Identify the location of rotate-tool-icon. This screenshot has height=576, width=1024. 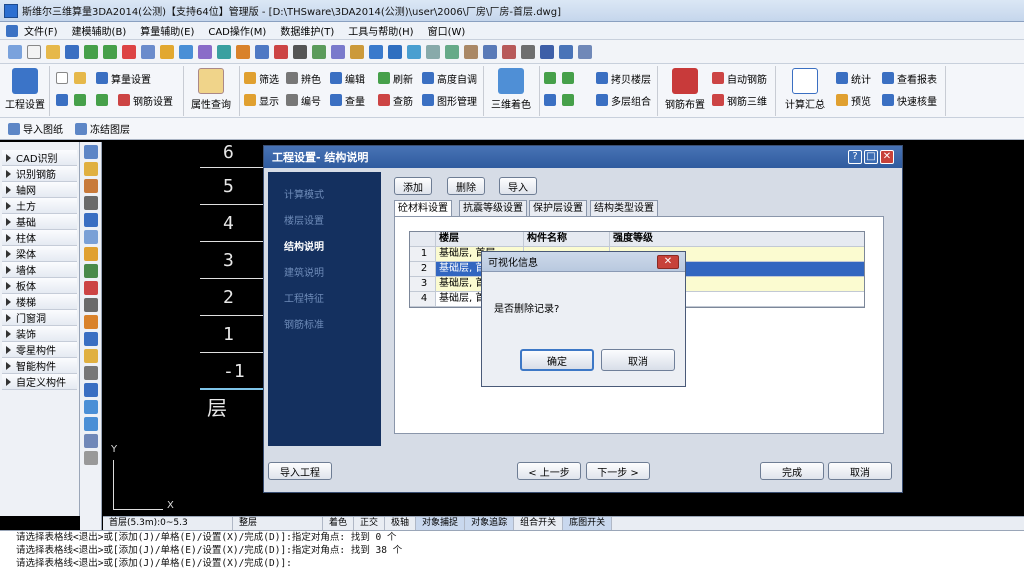
(90, 424).